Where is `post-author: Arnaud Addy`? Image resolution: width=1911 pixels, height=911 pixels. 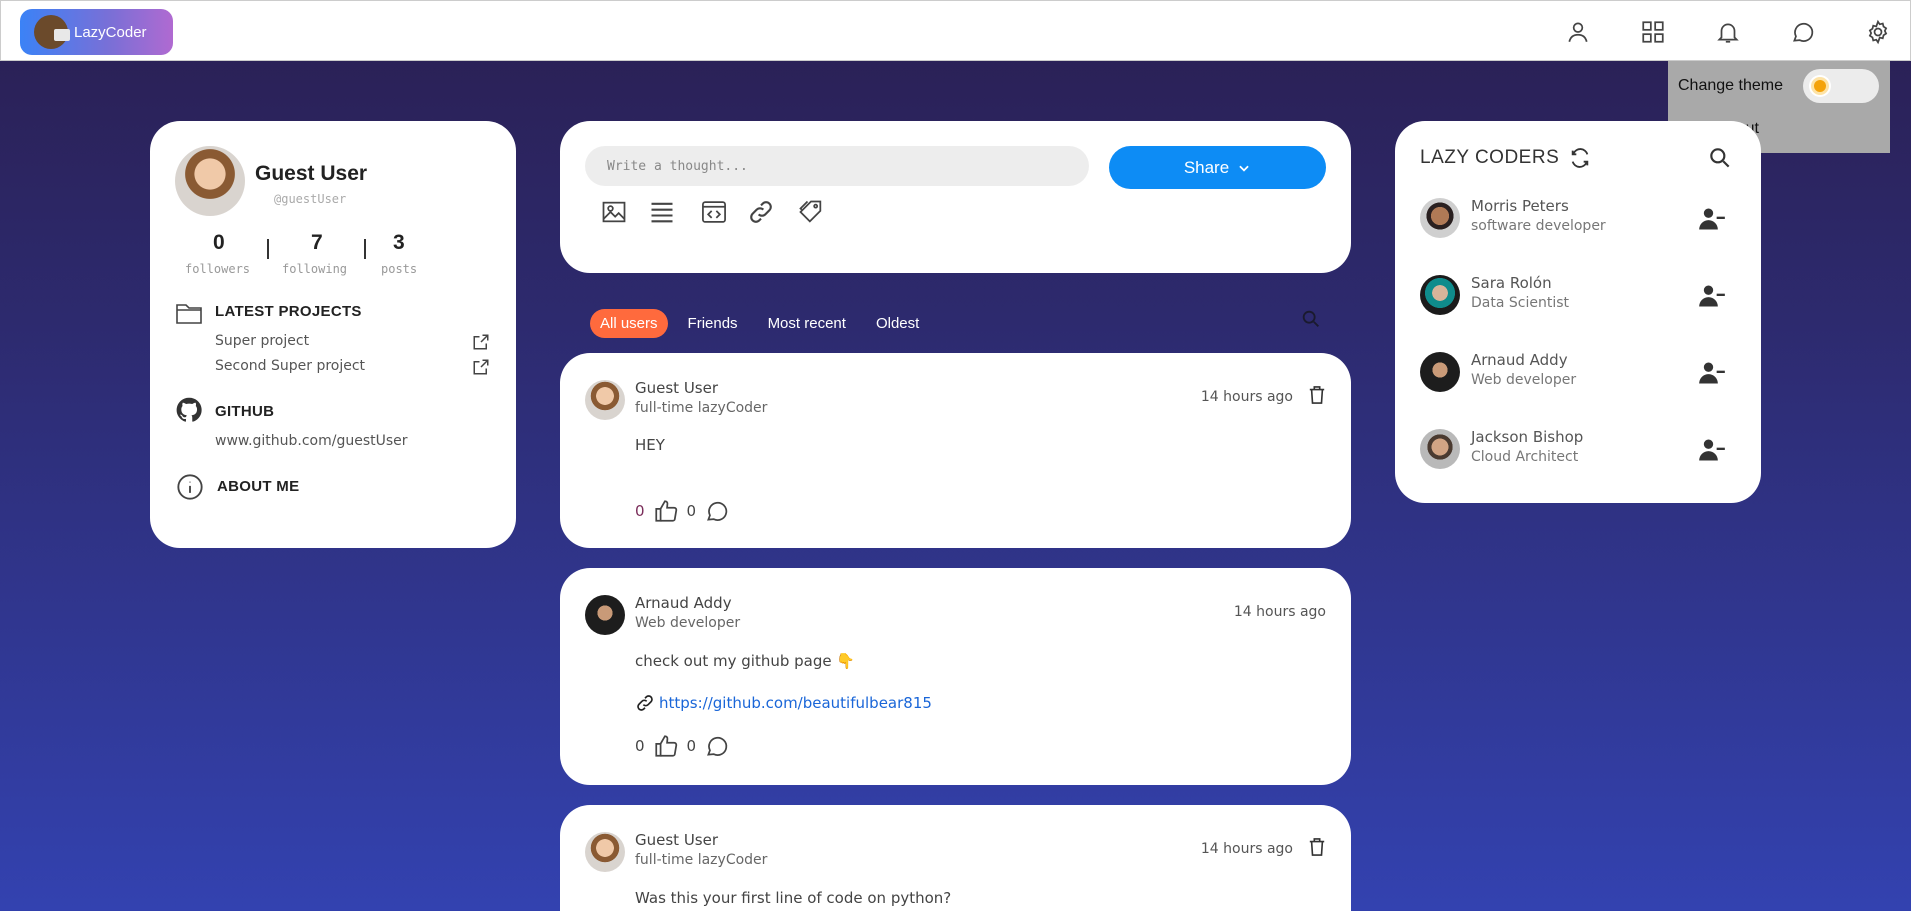 post-author: Arnaud Addy is located at coordinates (683, 603).